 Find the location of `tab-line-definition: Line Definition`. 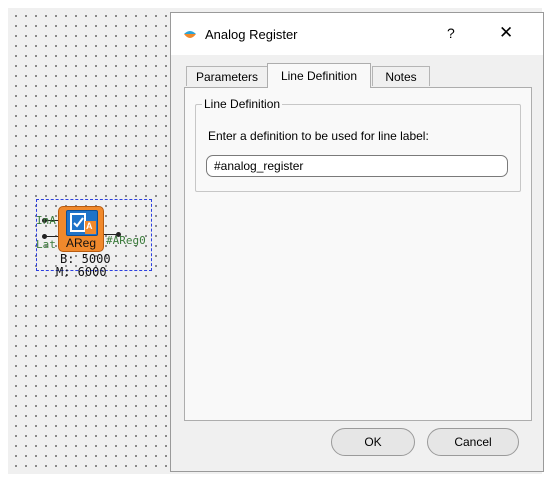

tab-line-definition: Line Definition is located at coordinates (319, 75).